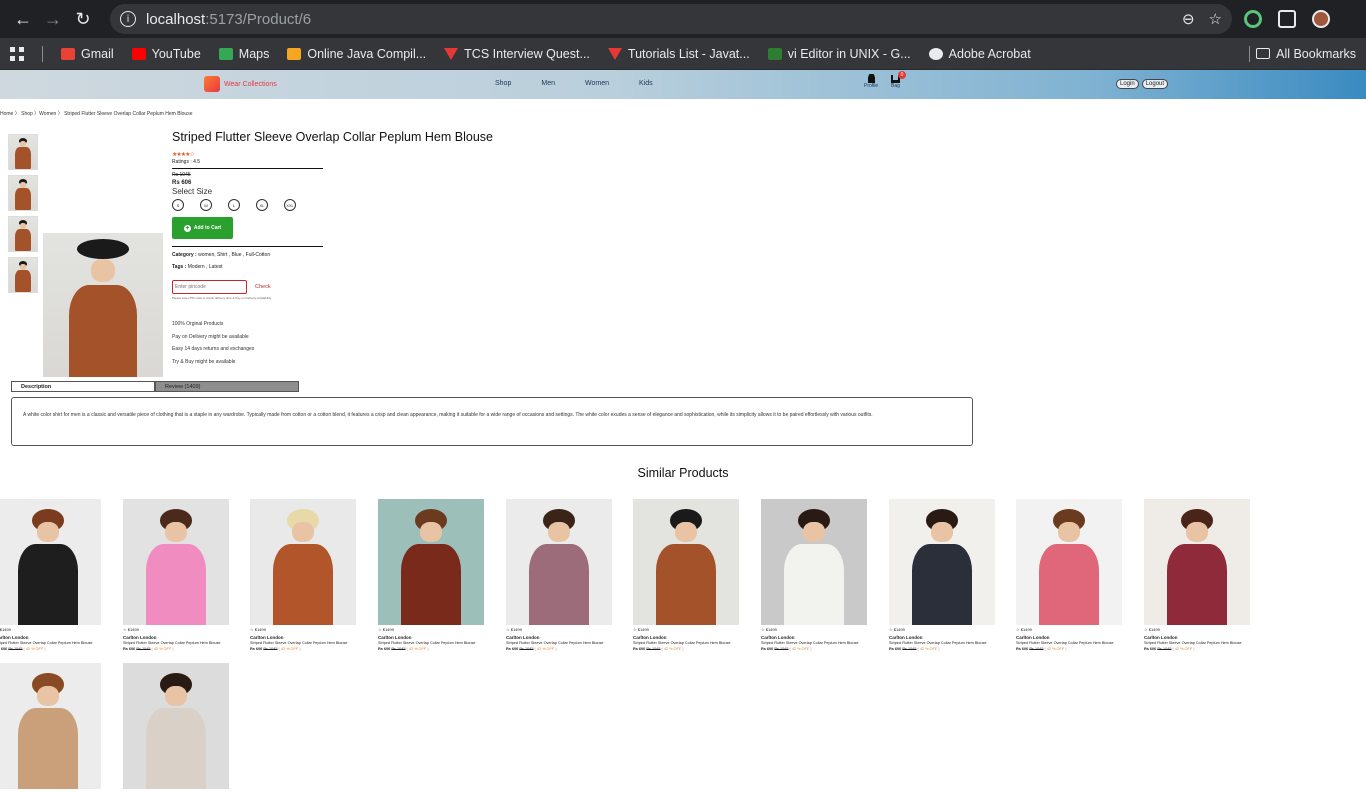 The image size is (1366, 792). I want to click on nav-shop: Shop, so click(503, 83).